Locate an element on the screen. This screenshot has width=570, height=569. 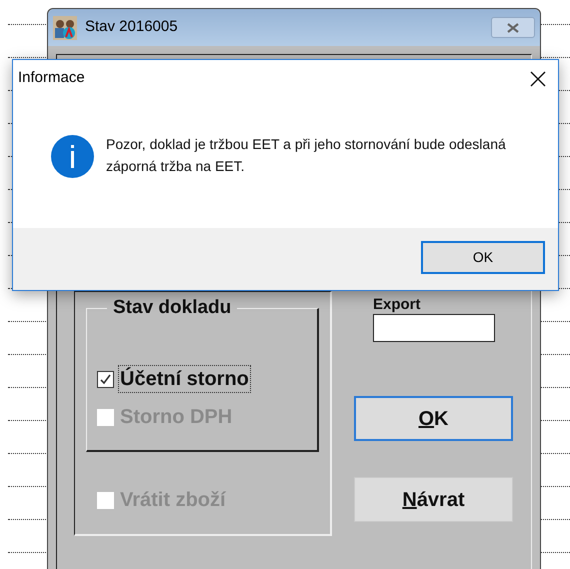
checkbox-label: Účetní storno is located at coordinates (184, 379).